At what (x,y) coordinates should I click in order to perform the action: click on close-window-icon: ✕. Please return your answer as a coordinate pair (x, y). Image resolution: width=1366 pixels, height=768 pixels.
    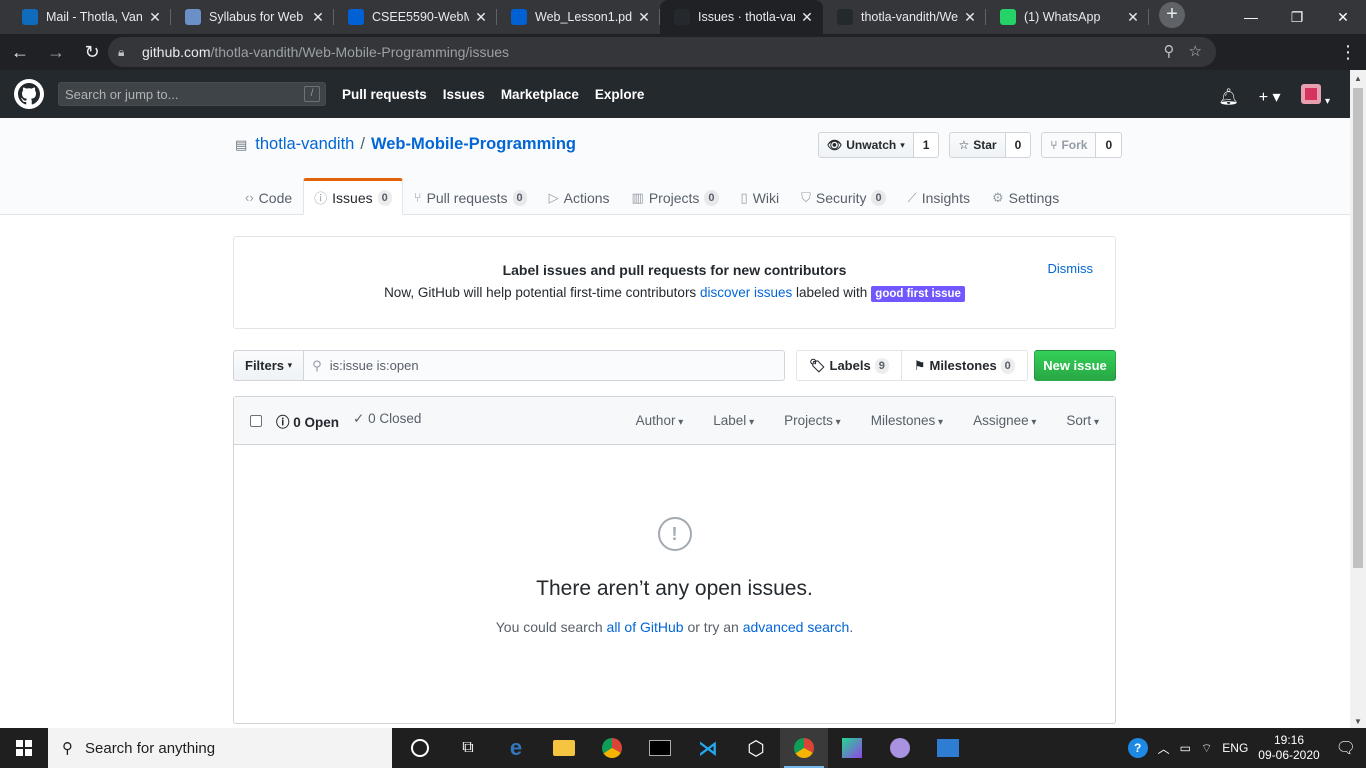
    Looking at the image, I should click on (1343, 17).